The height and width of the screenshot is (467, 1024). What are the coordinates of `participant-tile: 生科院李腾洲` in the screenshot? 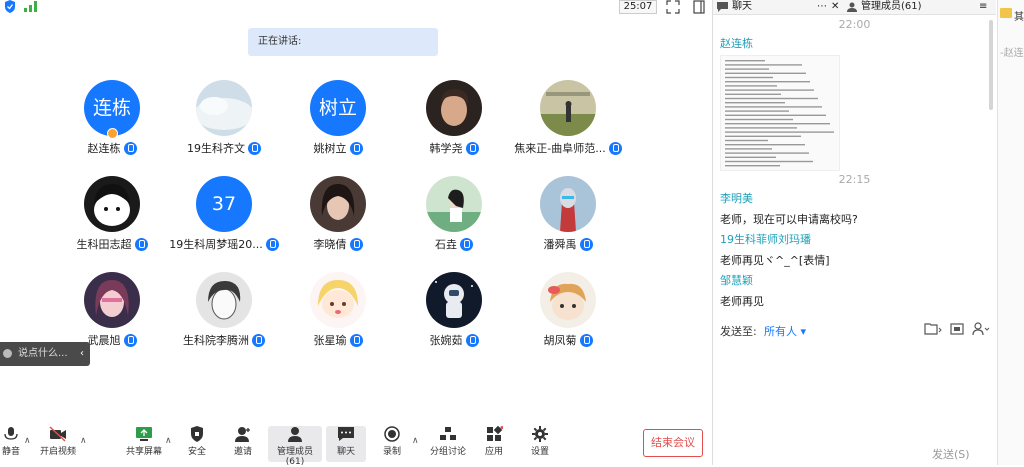 It's located at (224, 310).